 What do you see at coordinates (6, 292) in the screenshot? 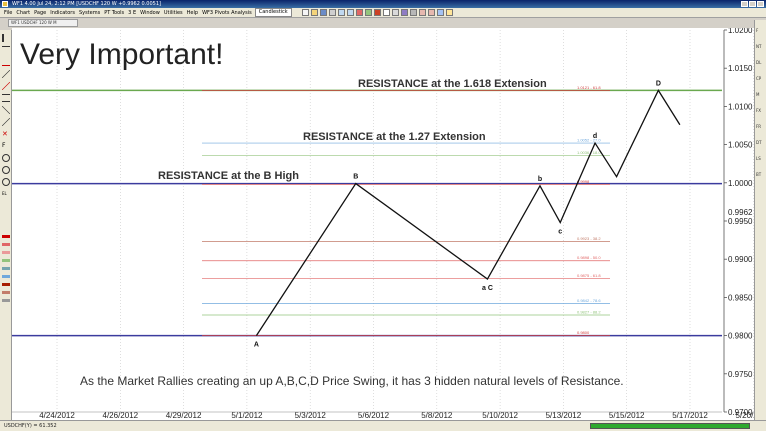
I see `color-swatch-brown-icon` at bounding box center [6, 292].